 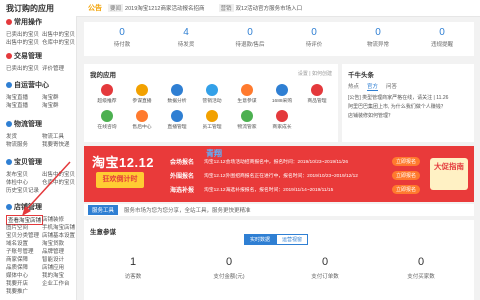 I want to click on sidebar-link: 历史宝贝记录, so click(x=22, y=190).